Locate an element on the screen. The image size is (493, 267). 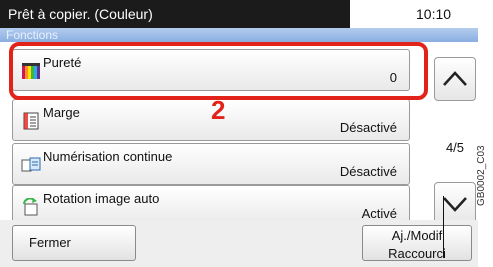
margin-icon is located at coordinates (31, 121).